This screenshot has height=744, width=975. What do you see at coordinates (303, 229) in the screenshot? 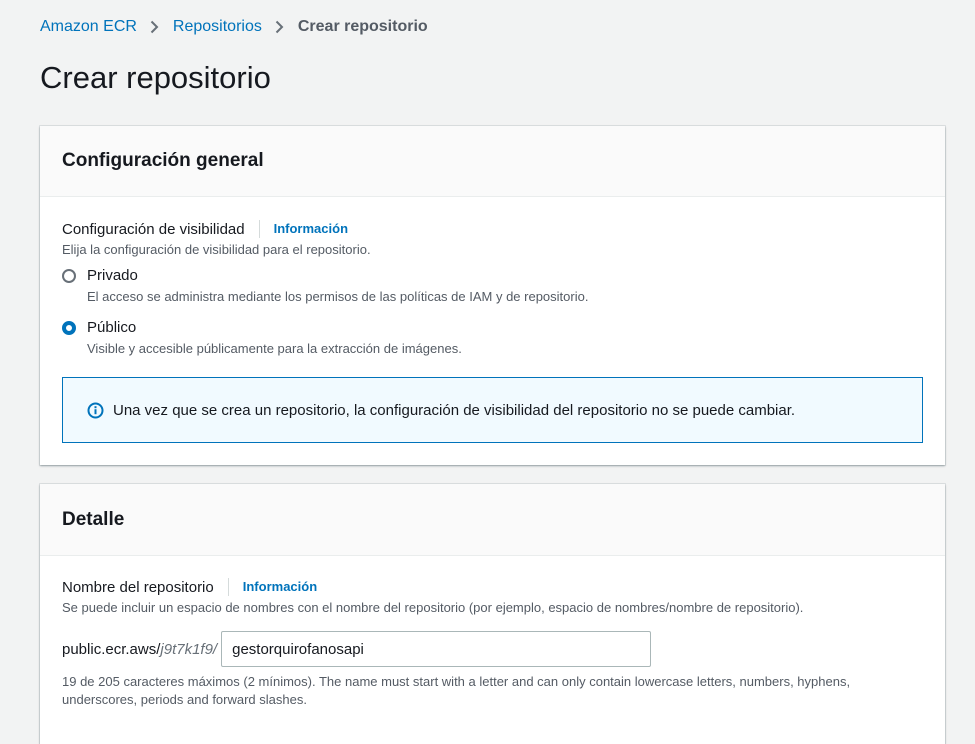
I see `visibility-info-link: Información` at bounding box center [303, 229].